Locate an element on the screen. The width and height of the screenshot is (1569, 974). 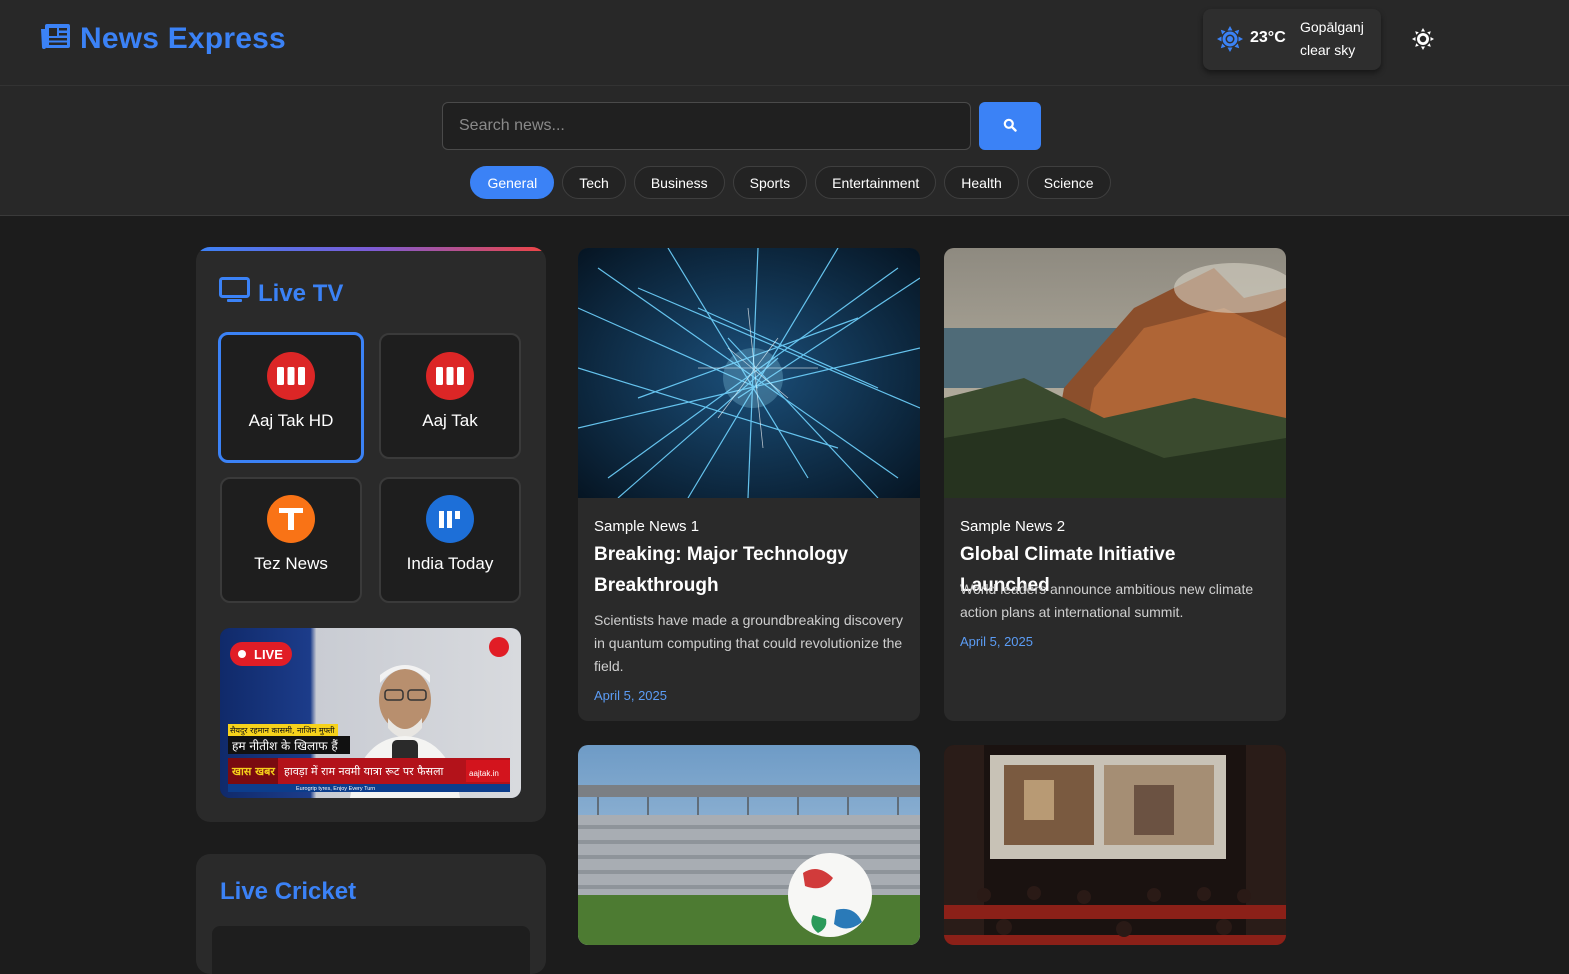
ticker-top: सैयदुर रहमान कासमी, नाजिम मुफ्ती is located at coordinates (283, 730).